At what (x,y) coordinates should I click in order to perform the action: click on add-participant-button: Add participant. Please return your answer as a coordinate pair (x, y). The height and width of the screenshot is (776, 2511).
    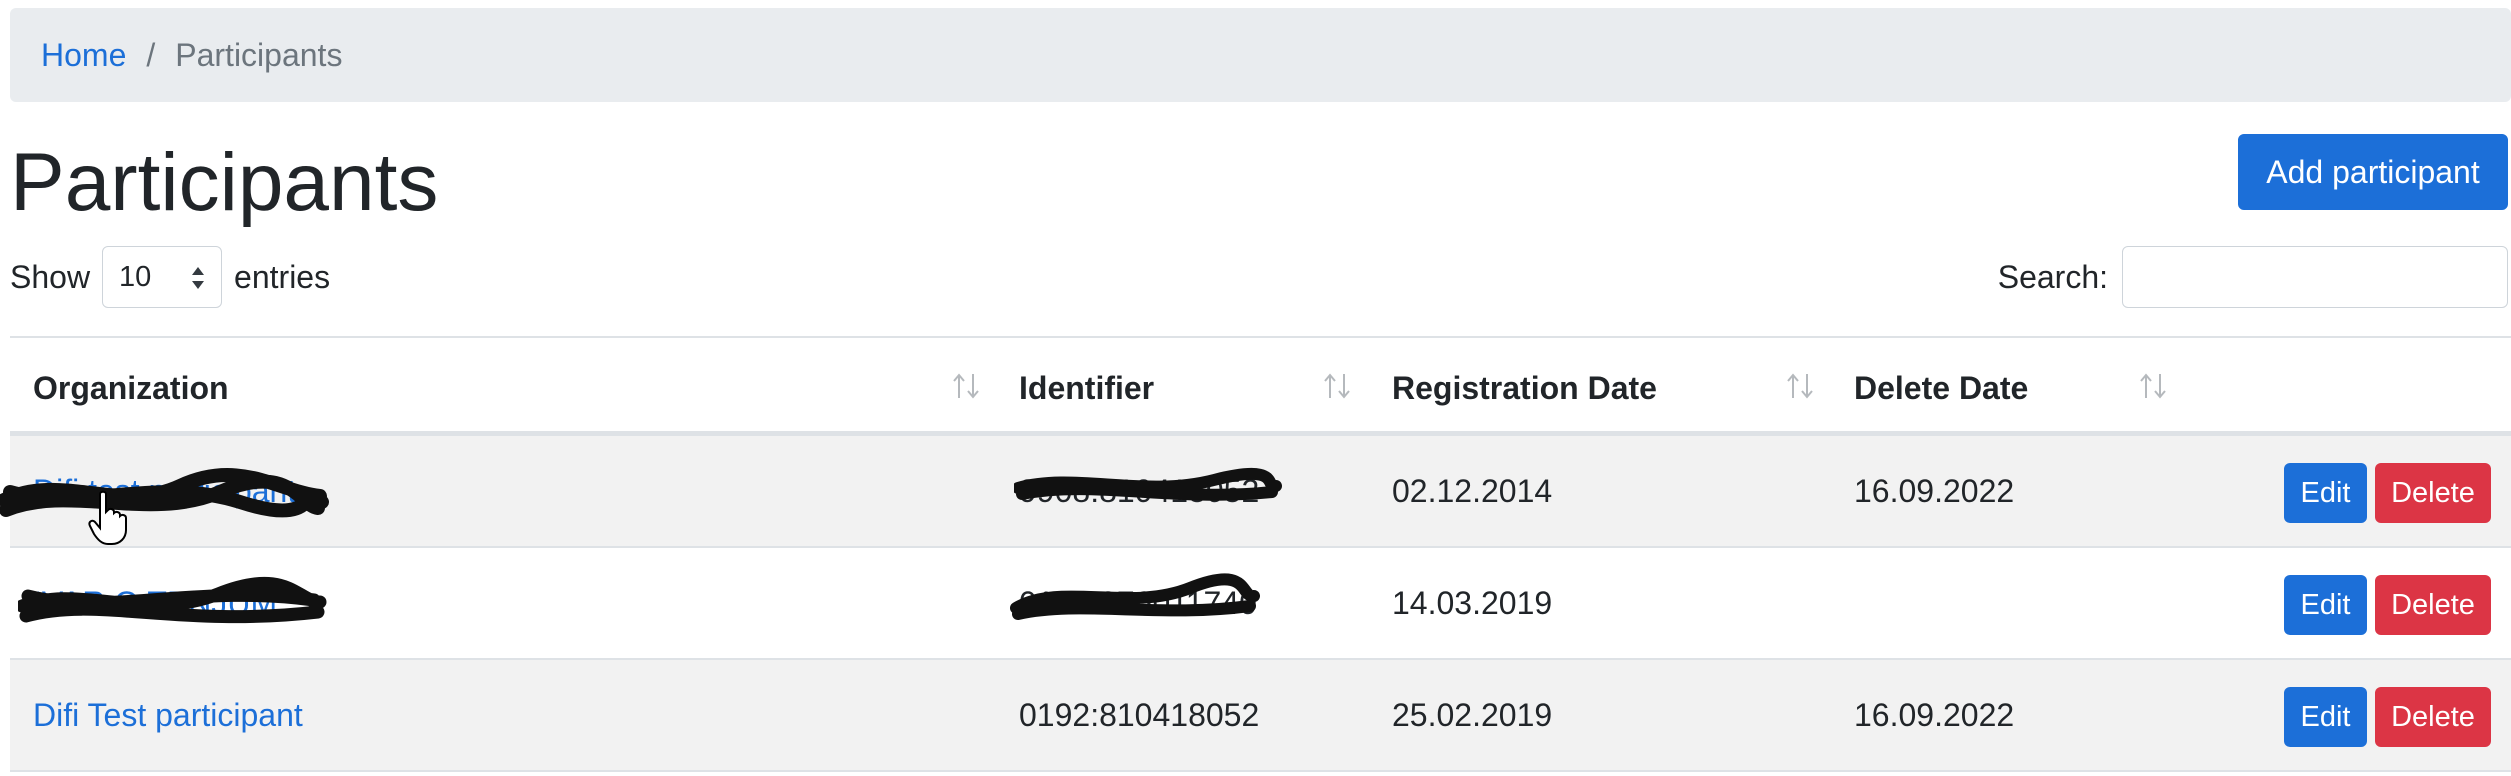
    Looking at the image, I should click on (2373, 172).